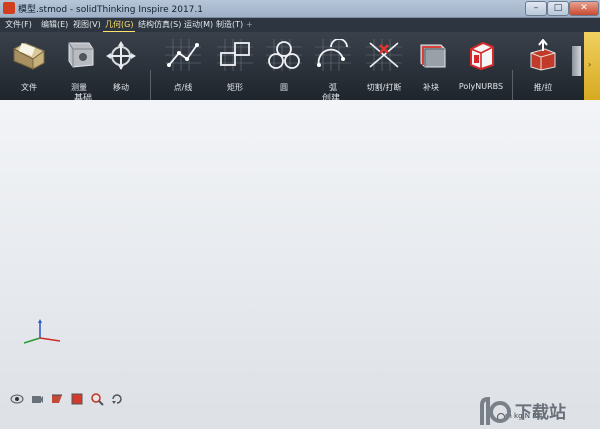 The height and width of the screenshot is (429, 600). What do you see at coordinates (433, 56) in the screenshot?
I see `patch-icon` at bounding box center [433, 56].